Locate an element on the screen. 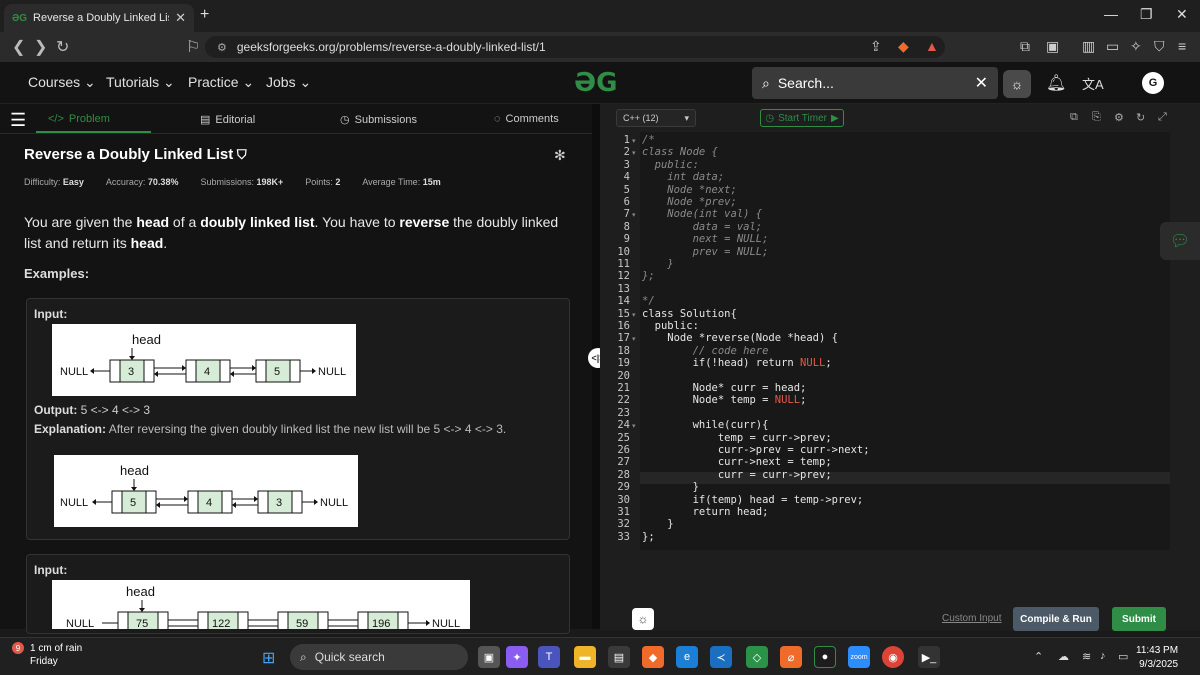  edge-icon: e is located at coordinates (687, 657).